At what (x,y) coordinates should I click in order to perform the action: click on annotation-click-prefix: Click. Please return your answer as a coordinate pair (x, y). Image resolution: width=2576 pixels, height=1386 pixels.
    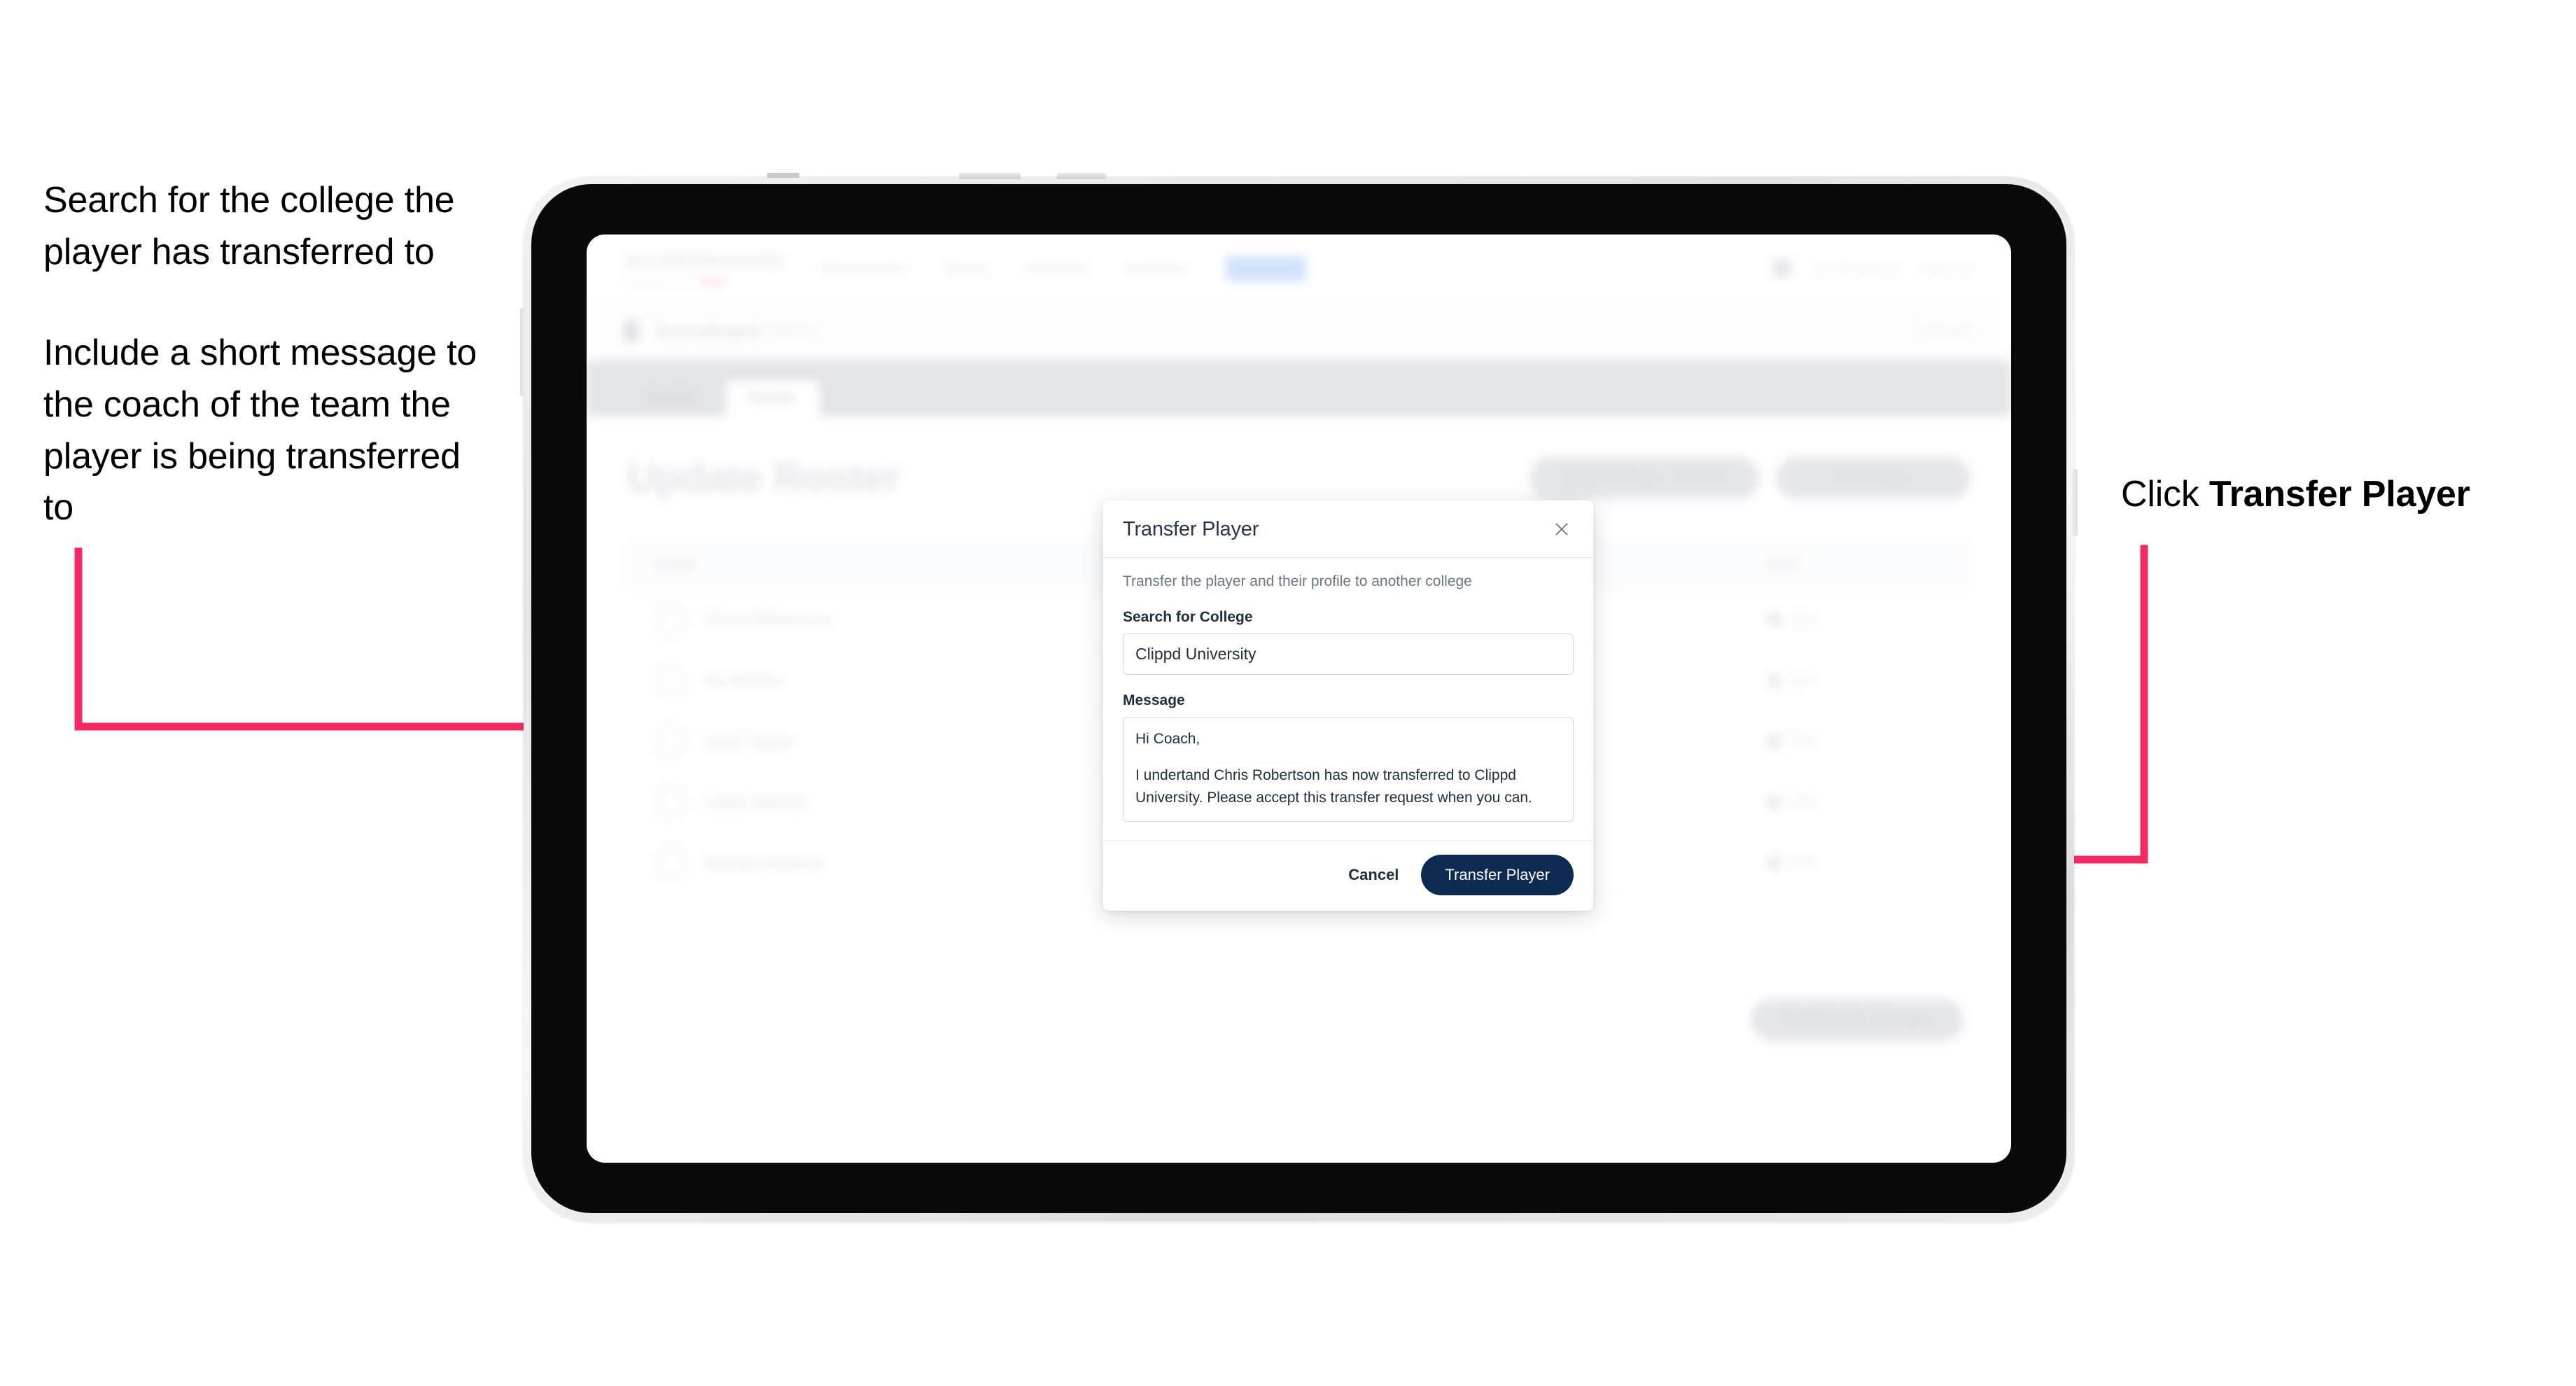
    Looking at the image, I should click on (2165, 494).